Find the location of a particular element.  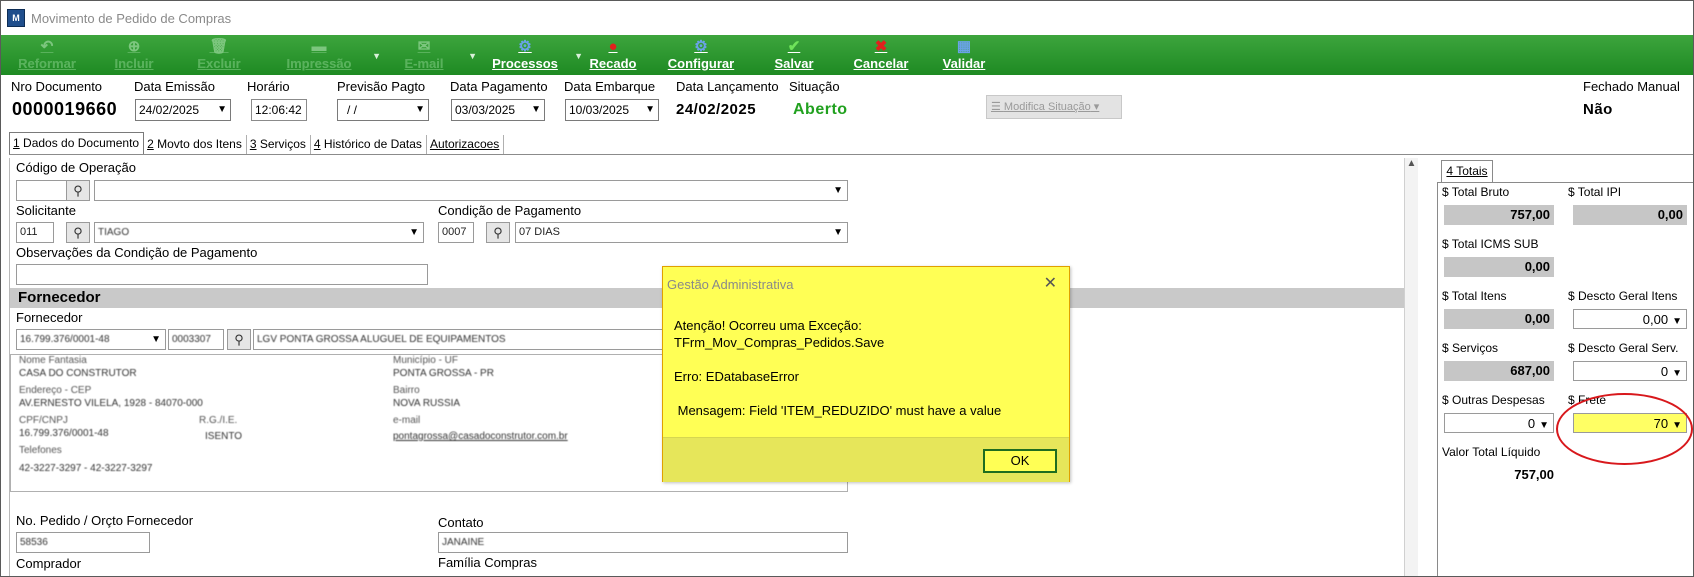

toolbar-button-configurar: ⚙ Configurar is located at coordinates (701, 55).